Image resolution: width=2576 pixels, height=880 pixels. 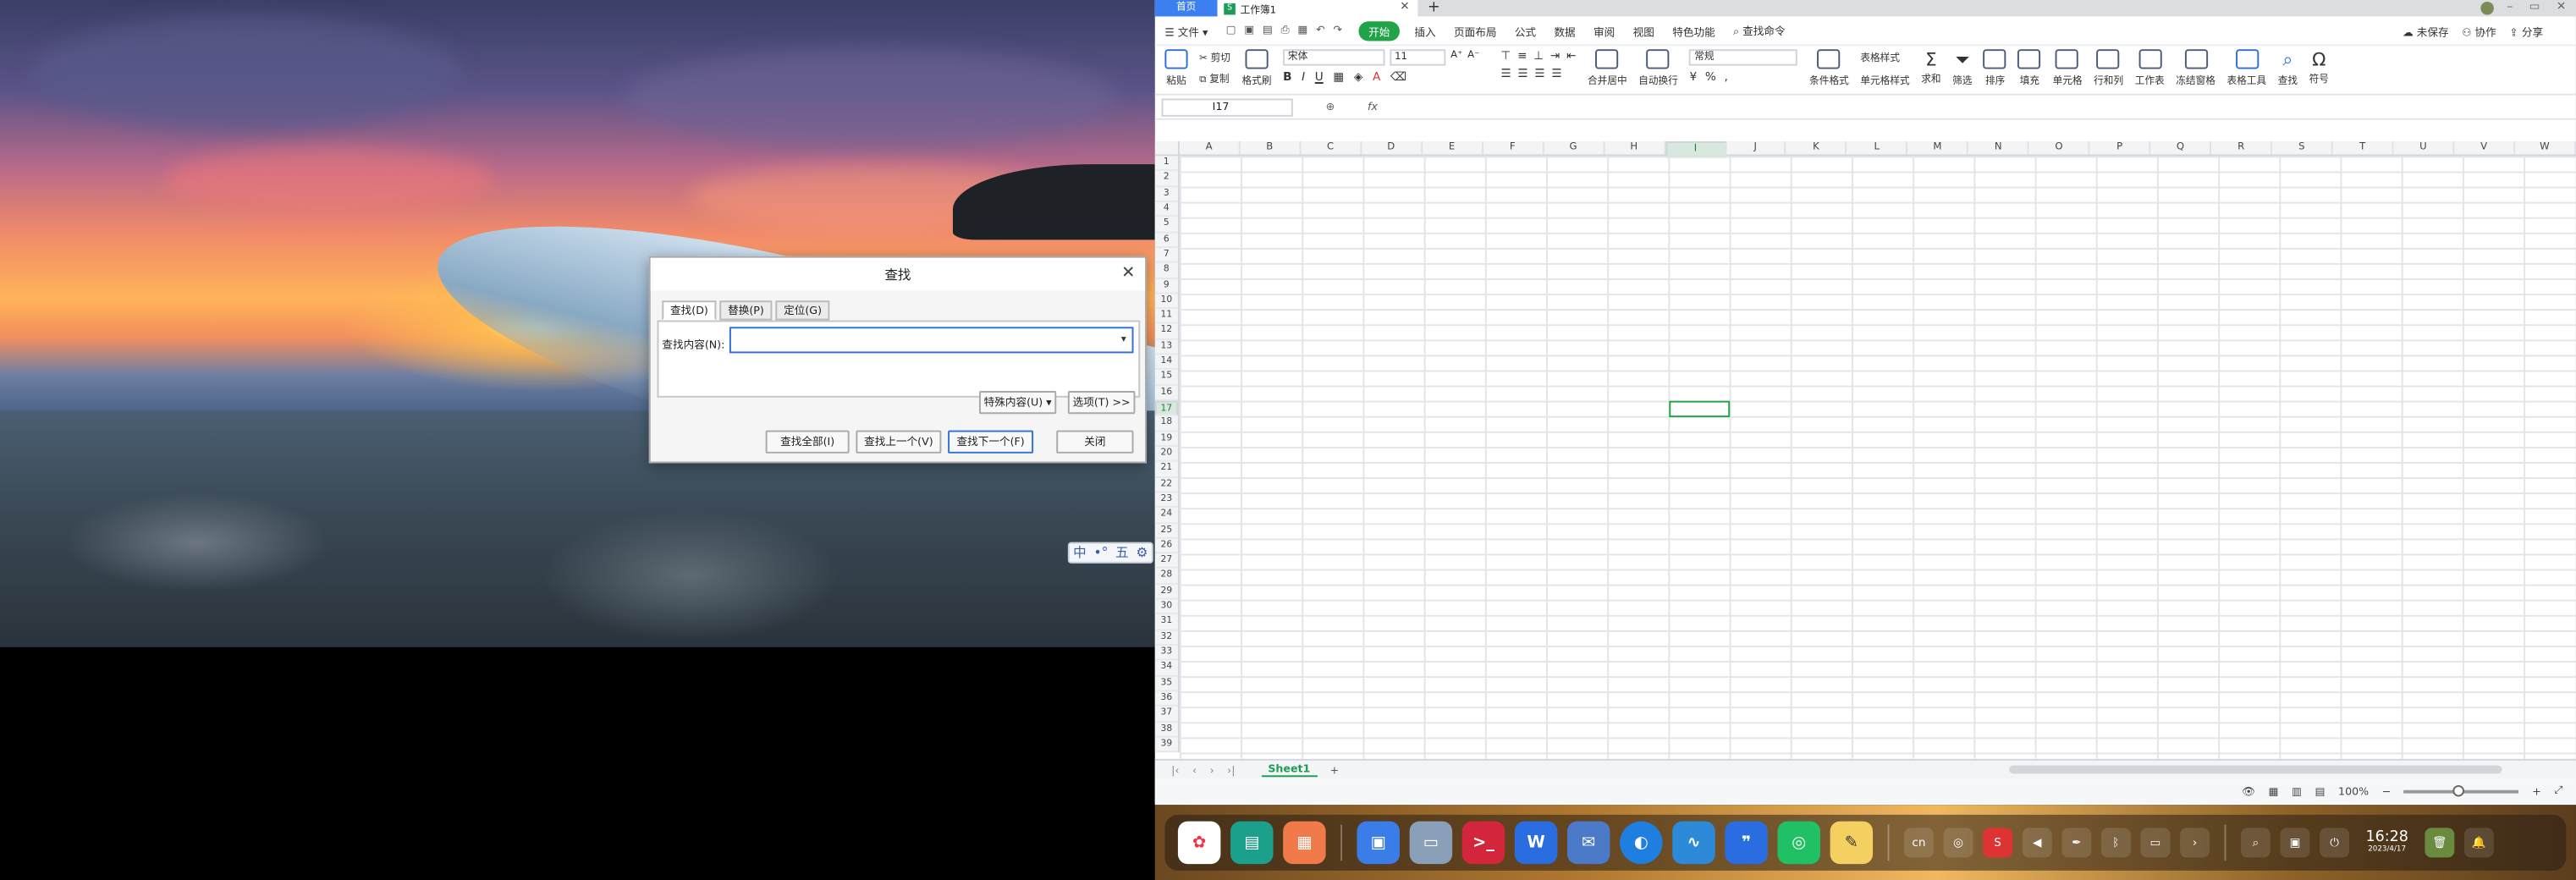 What do you see at coordinates (2510, 7) in the screenshot?
I see `minimize-icon: –` at bounding box center [2510, 7].